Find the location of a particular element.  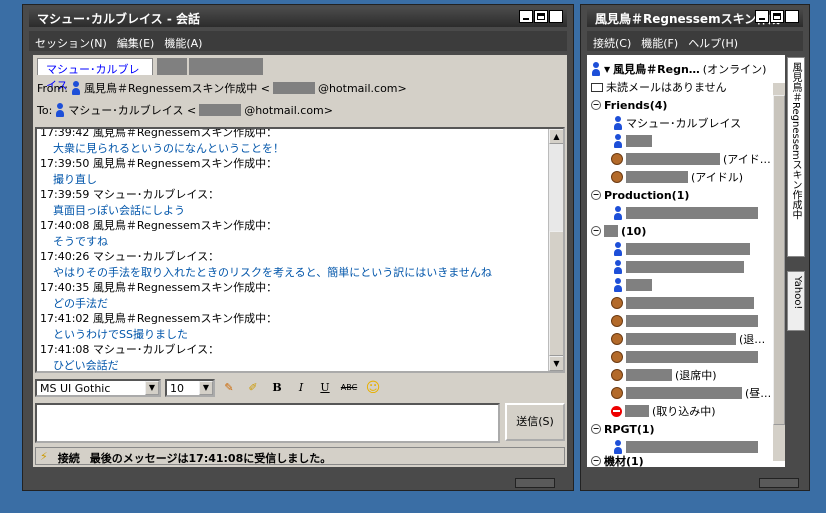

group-header: − Production(1) is located at coordinates (640, 195).